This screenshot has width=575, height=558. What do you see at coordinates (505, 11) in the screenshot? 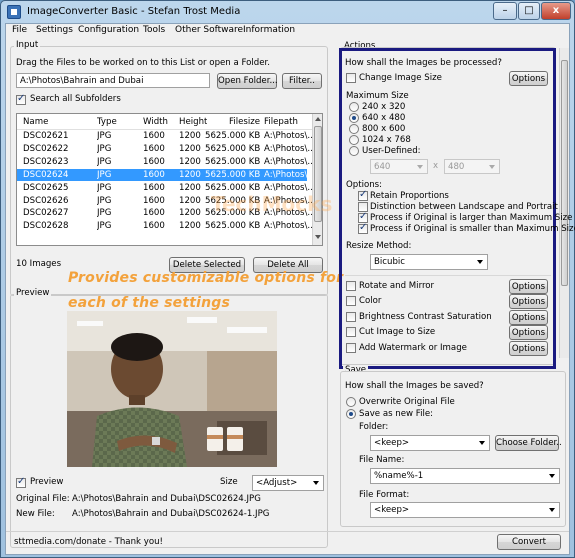
I see `minimize-button: –` at bounding box center [505, 11].